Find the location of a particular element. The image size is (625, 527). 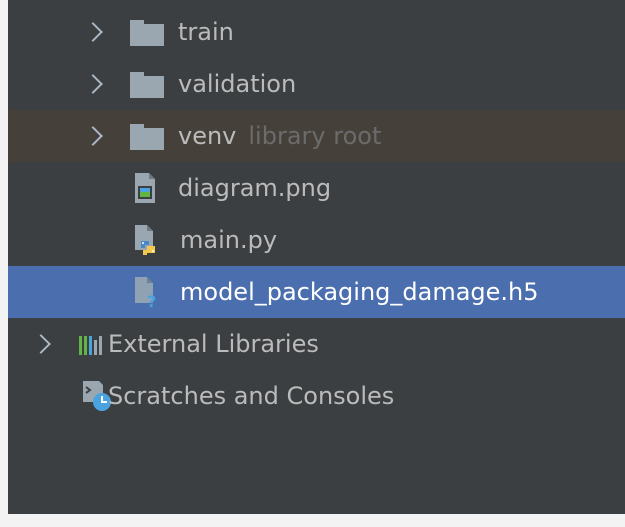

tree-item-venv: venv library root is located at coordinates (316, 136).